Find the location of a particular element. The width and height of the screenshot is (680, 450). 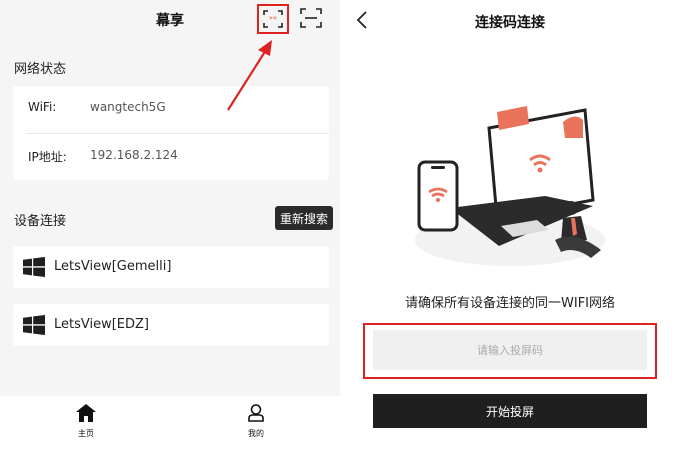

code-connect-header: 连接码连接 is located at coordinates (510, 20).